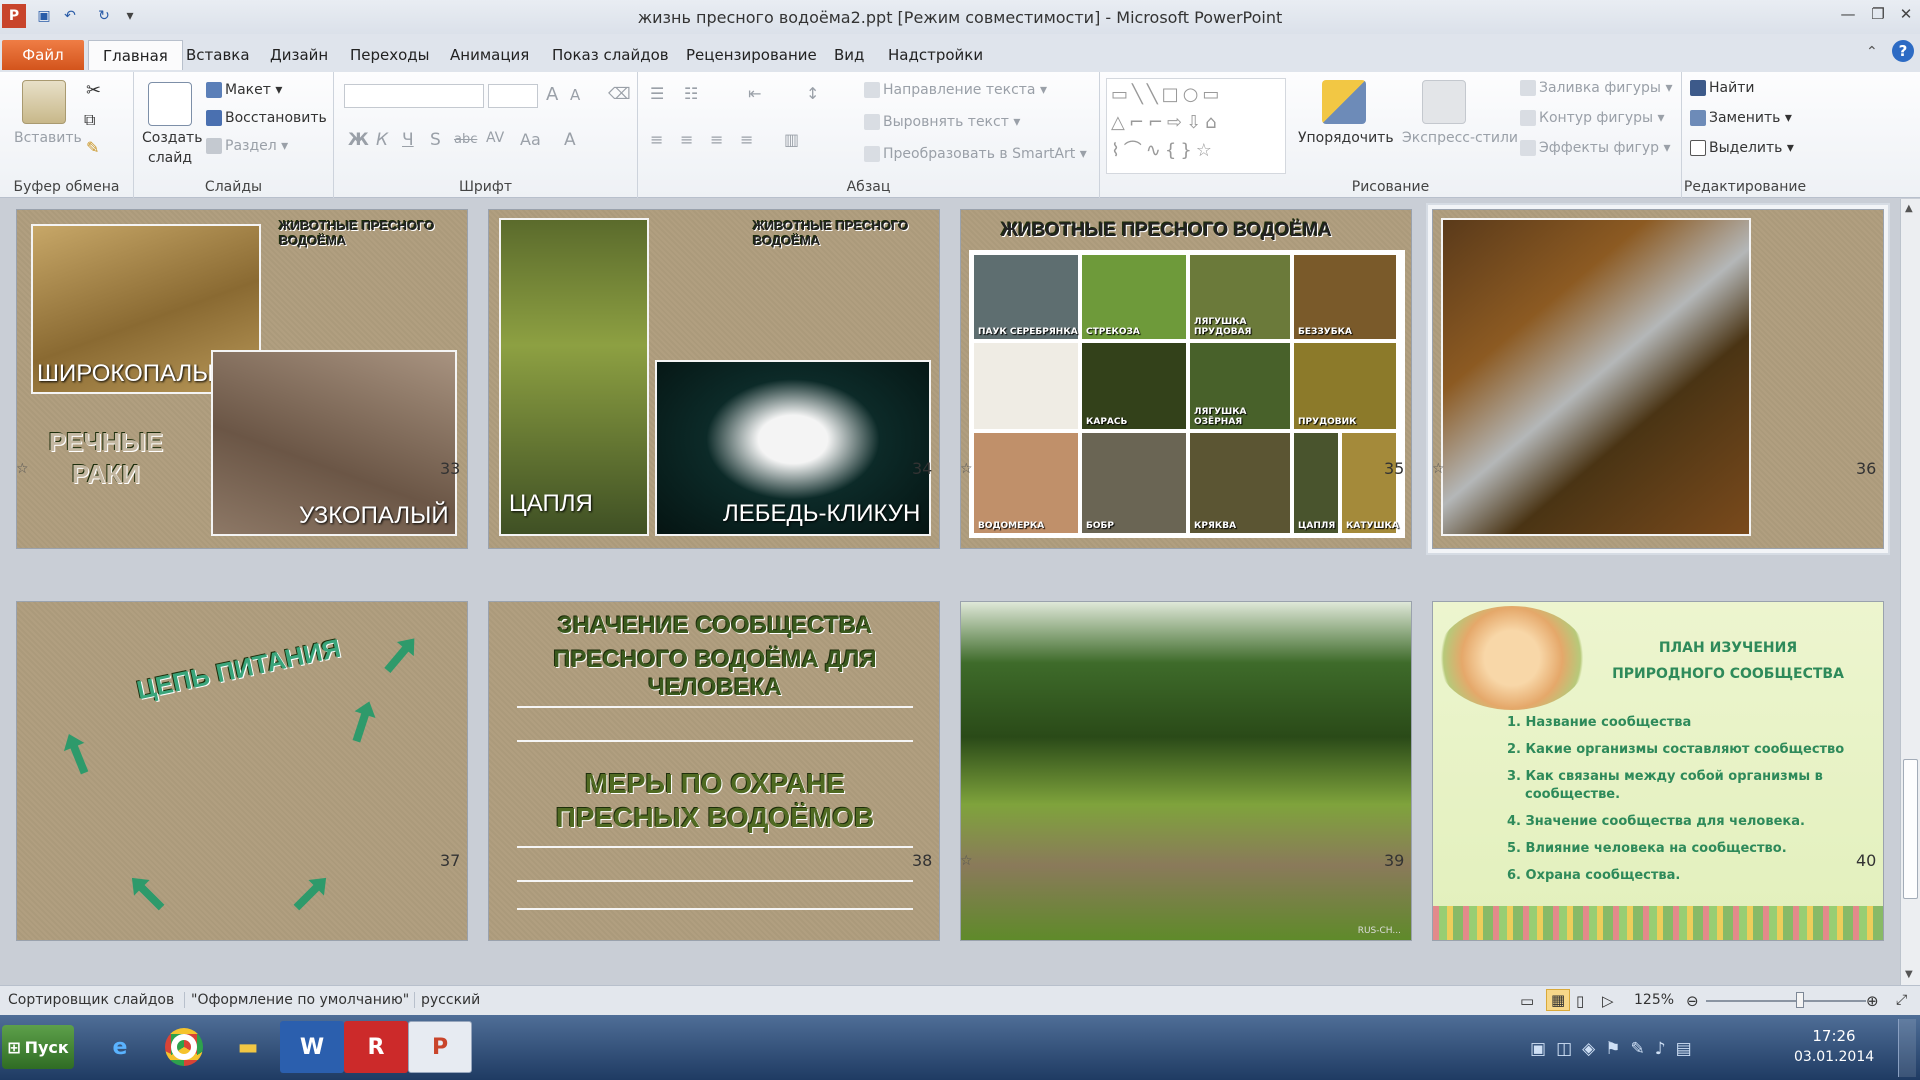  What do you see at coordinates (247, 146) in the screenshot?
I see `section-button: Раздел ▾` at bounding box center [247, 146].